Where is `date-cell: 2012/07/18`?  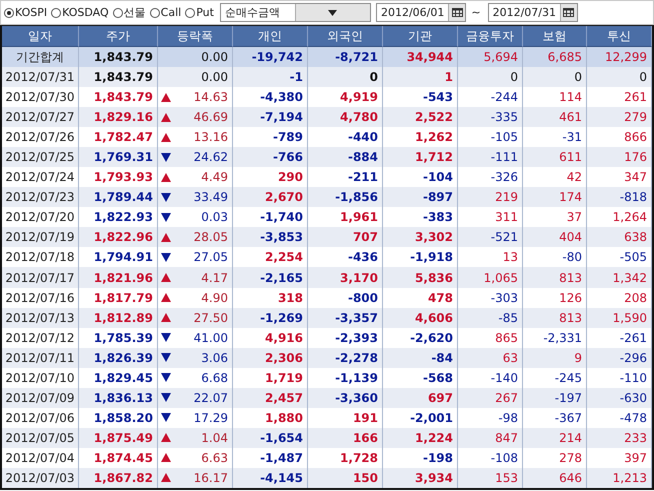 date-cell: 2012/07/18 is located at coordinates (40, 257).